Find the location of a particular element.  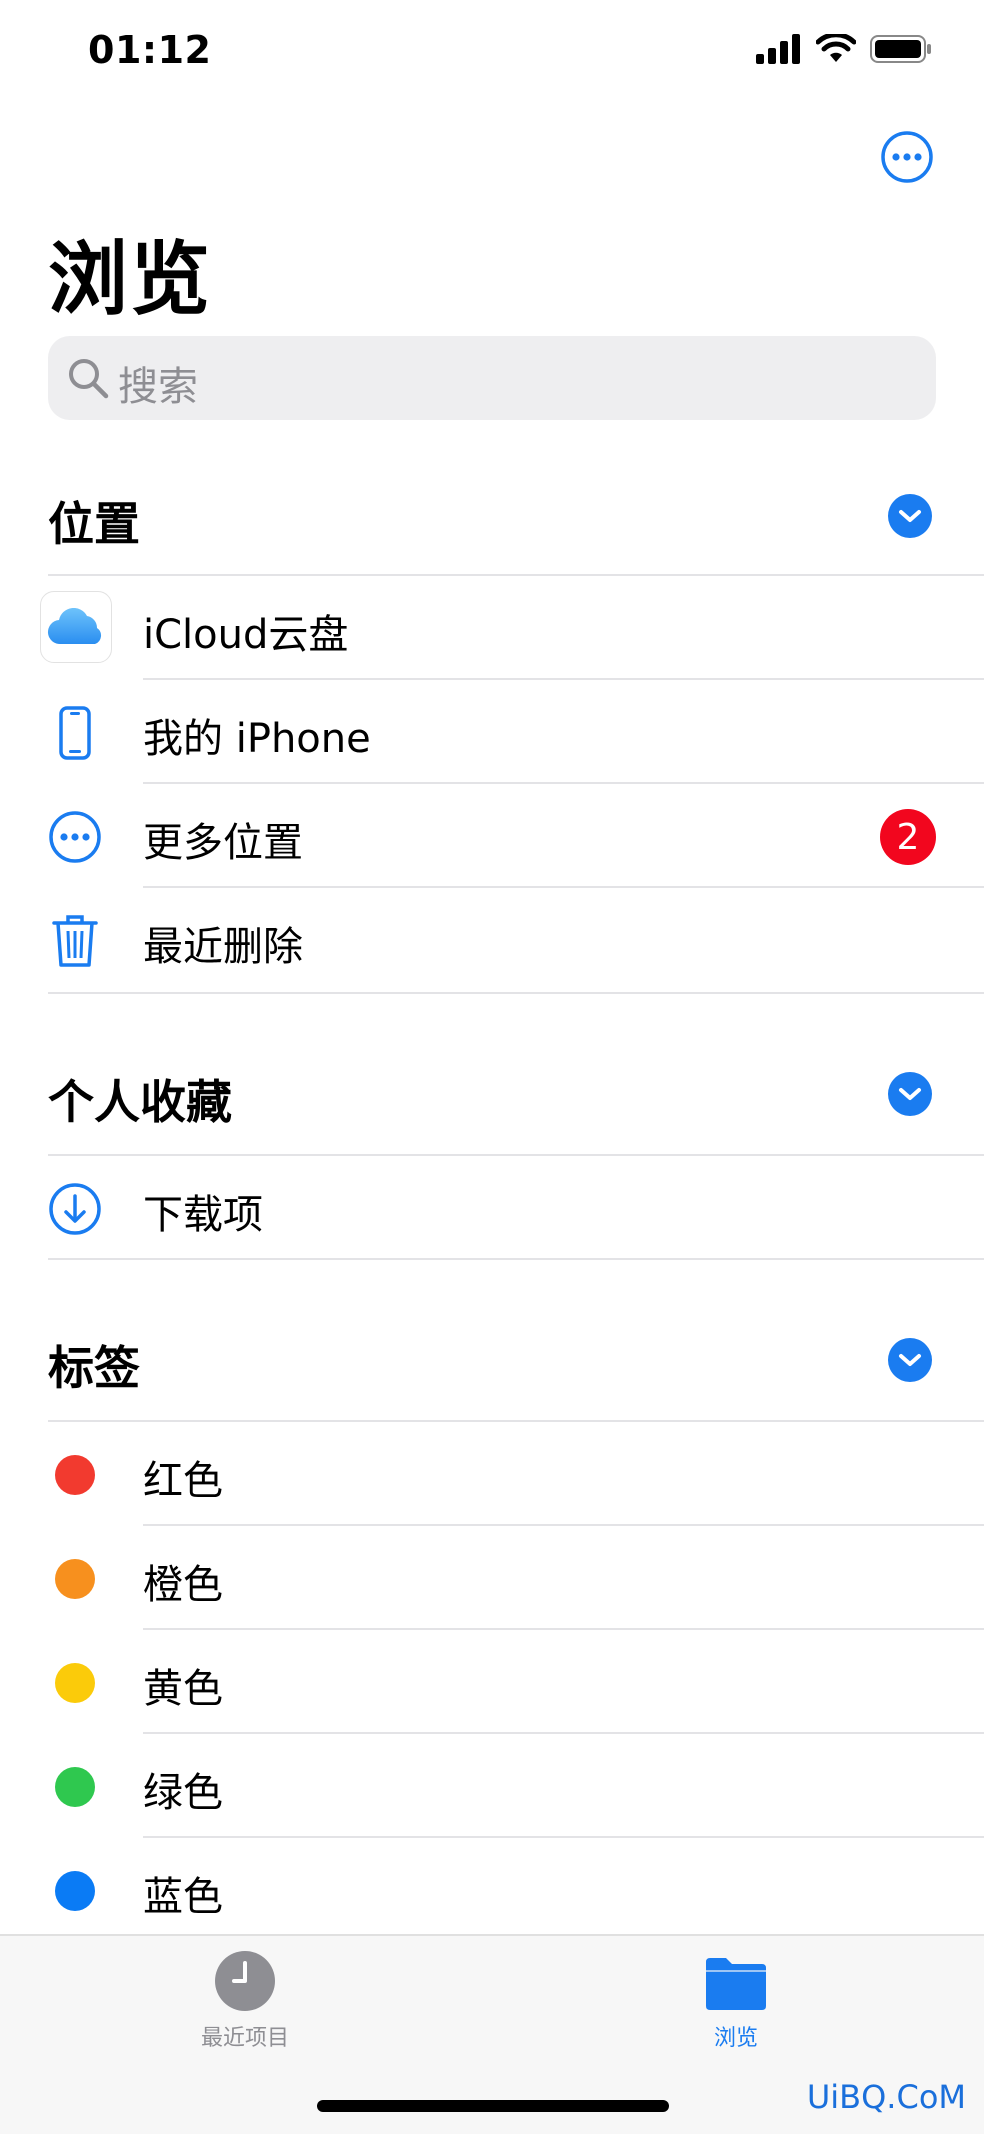

more-options-button is located at coordinates (907, 157).